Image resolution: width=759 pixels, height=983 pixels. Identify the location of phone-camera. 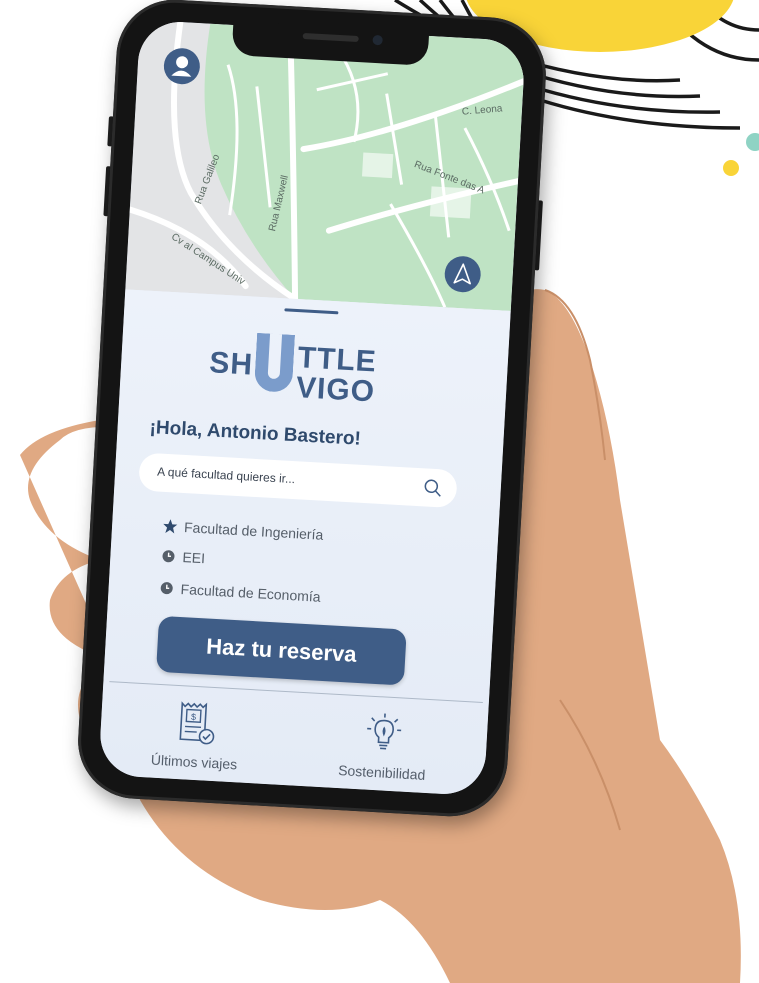
(377, 40).